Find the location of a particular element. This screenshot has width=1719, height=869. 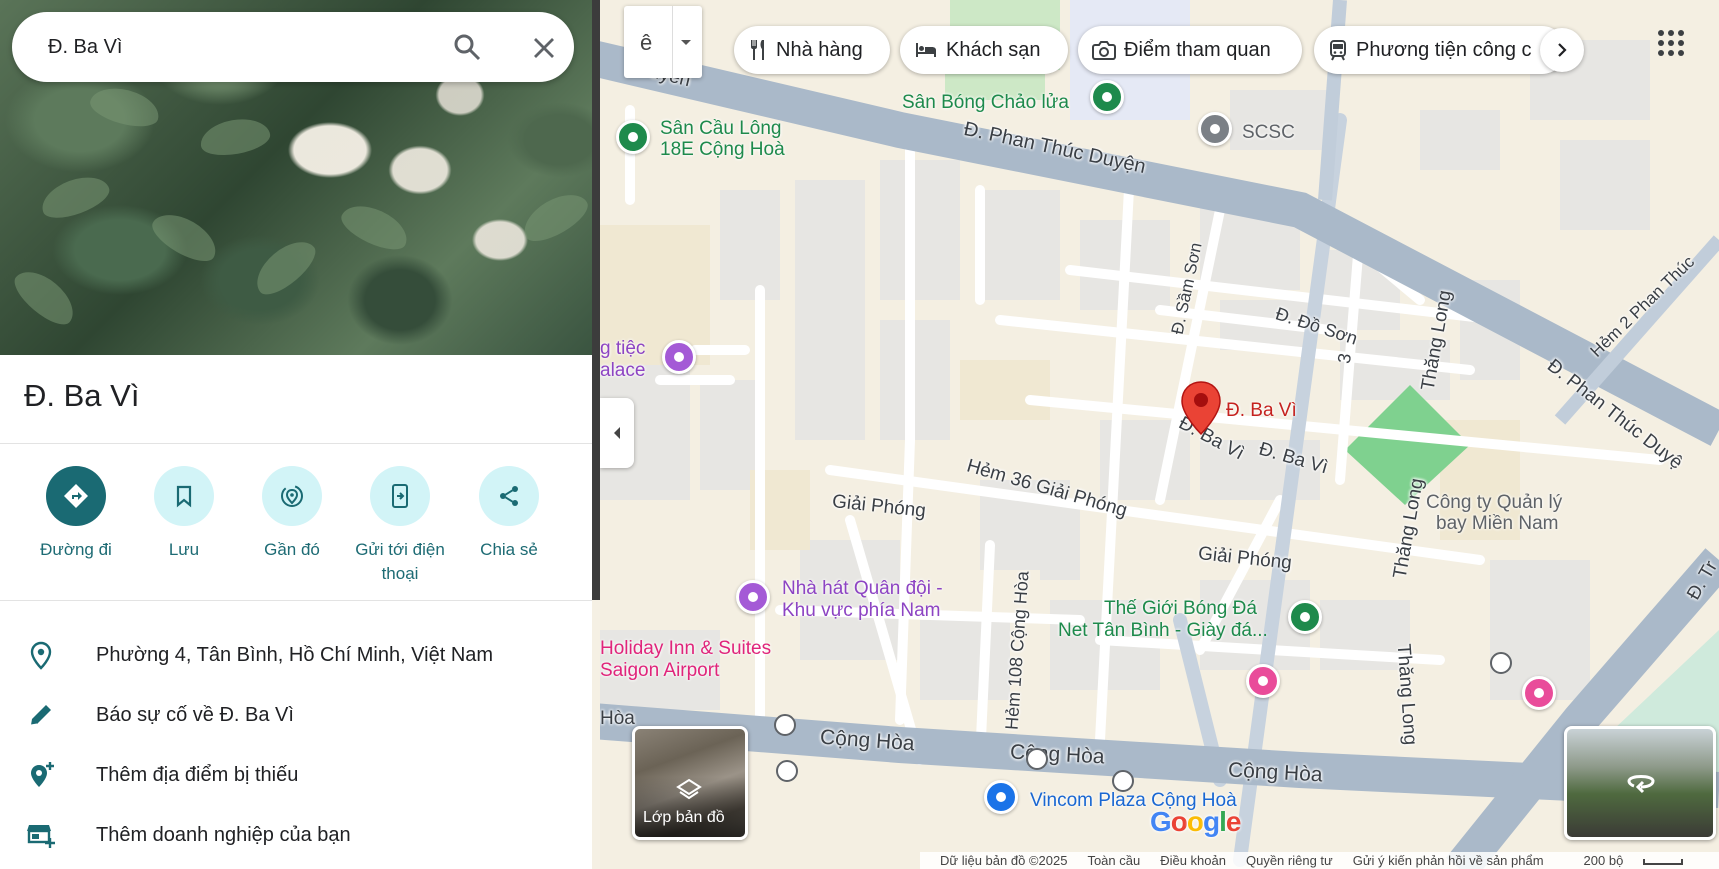

report-issue-row: Báo sự cố về Đ. Ba Vì is located at coordinates (296, 715).